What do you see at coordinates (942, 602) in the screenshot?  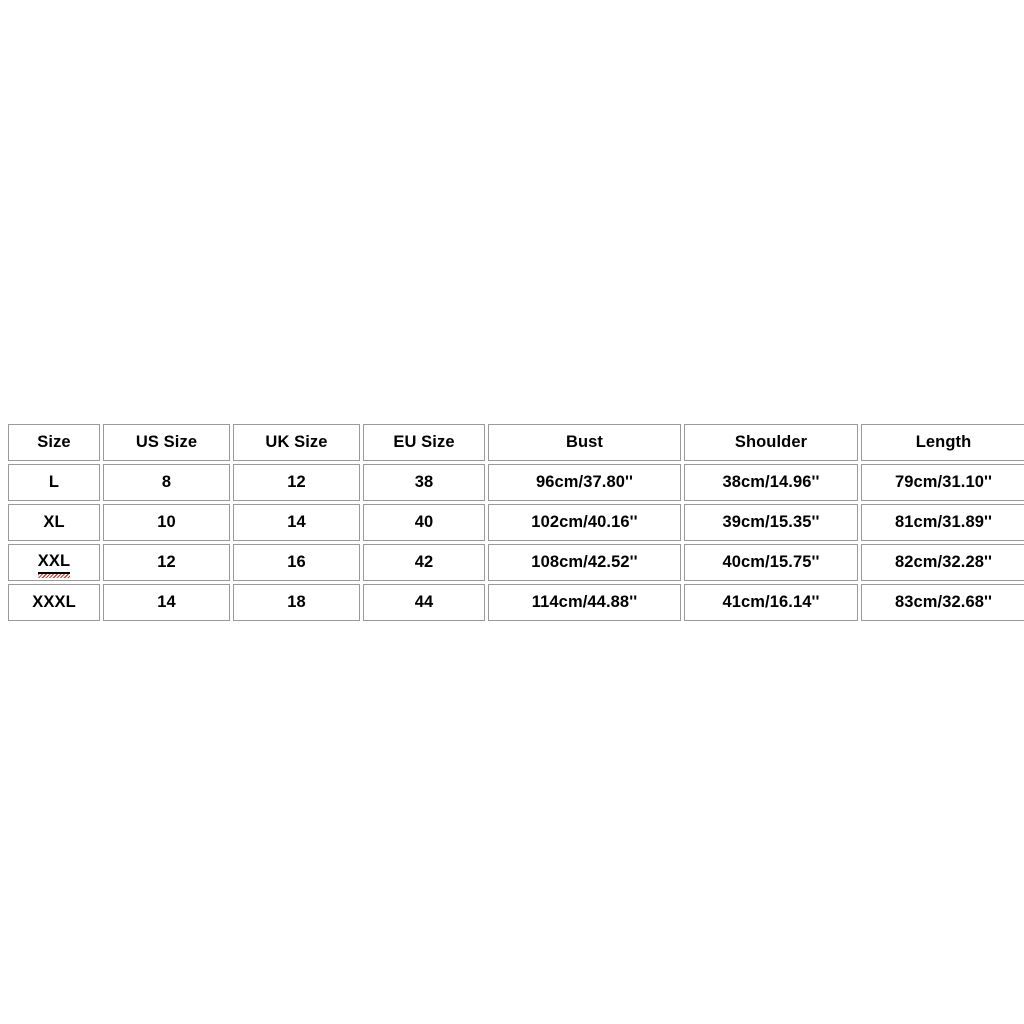 I see `cell-length: 83cm/32.68''` at bounding box center [942, 602].